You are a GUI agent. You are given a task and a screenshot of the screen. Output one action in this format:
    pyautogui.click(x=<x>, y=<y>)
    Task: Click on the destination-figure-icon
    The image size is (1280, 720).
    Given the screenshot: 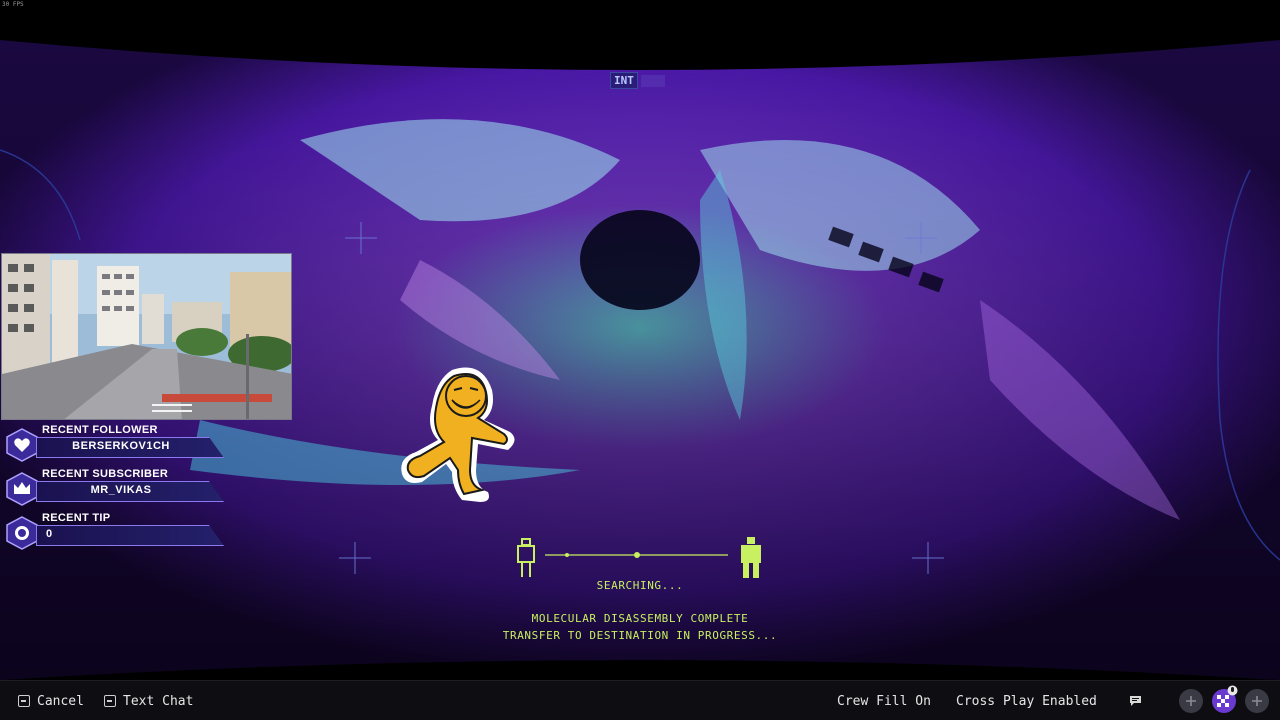 What is the action you would take?
    pyautogui.click(x=751, y=557)
    